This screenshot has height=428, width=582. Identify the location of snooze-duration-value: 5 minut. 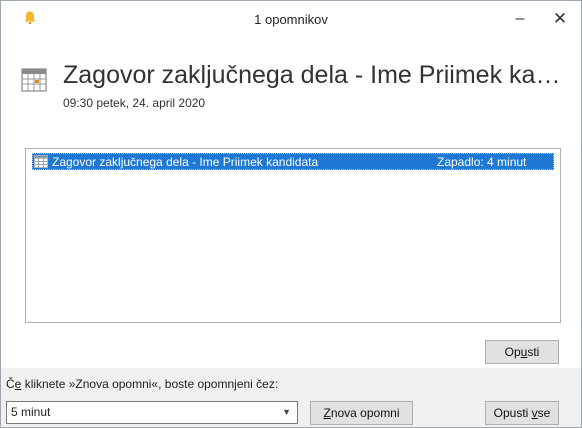
(31, 412).